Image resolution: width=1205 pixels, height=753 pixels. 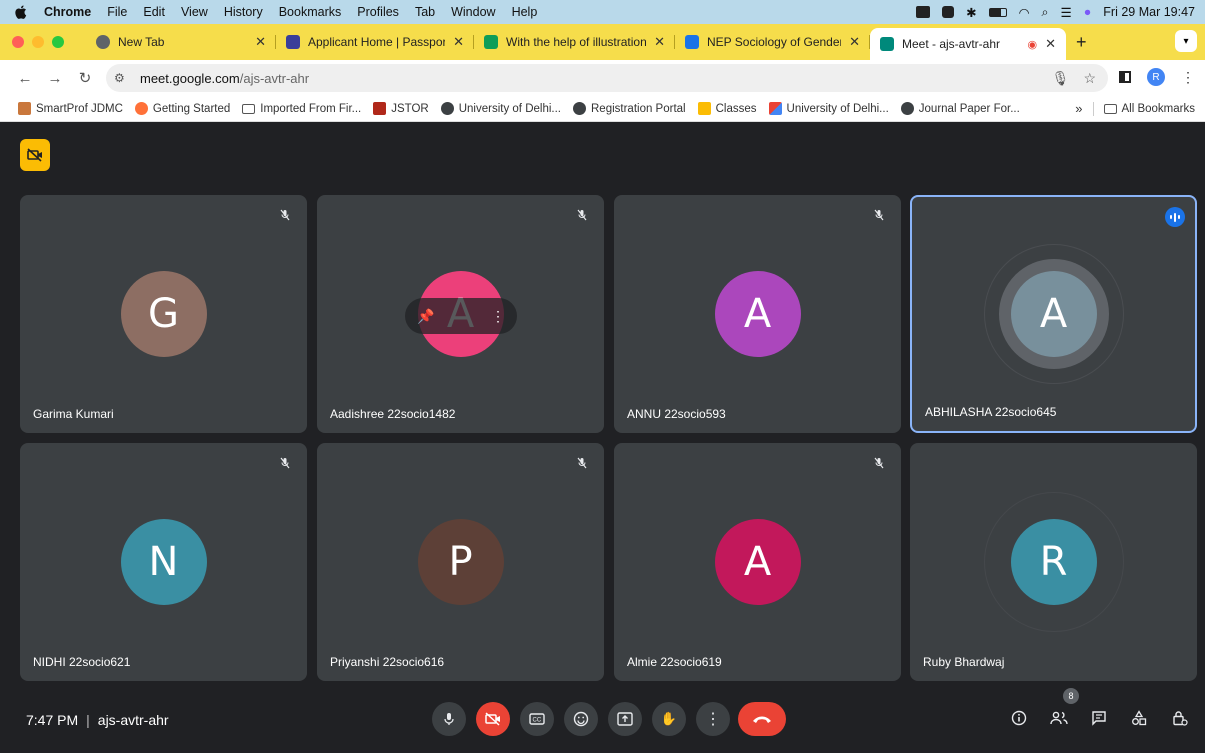 I want to click on reload-button: ↻, so click(x=85, y=78).